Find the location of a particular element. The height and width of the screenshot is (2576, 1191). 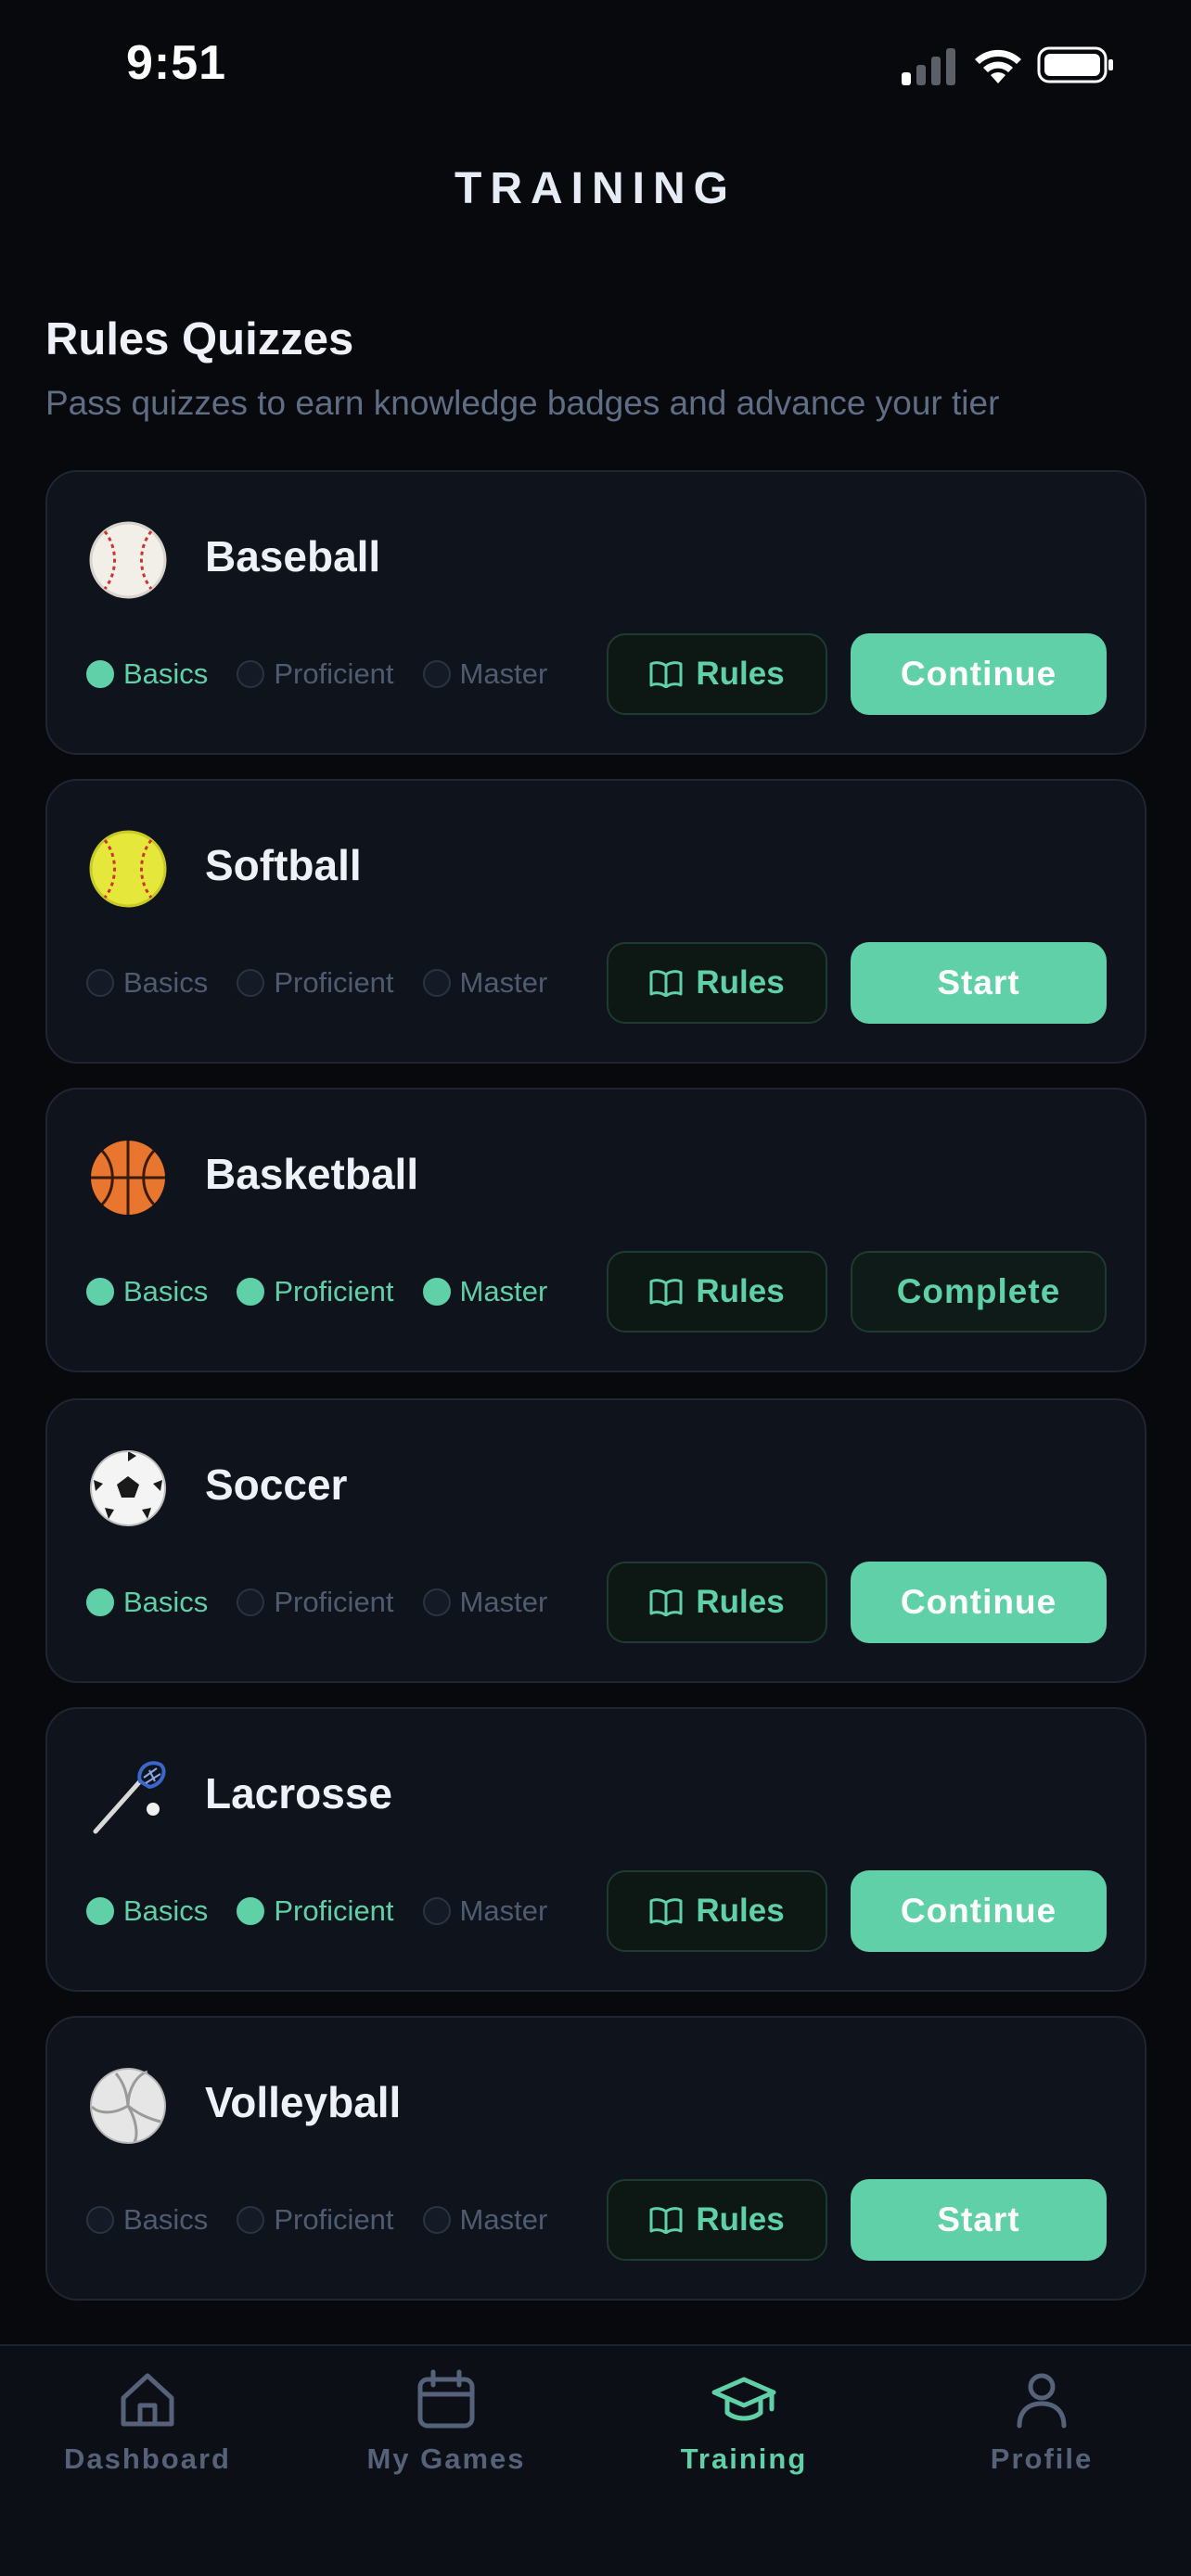

tab-training: Training is located at coordinates (744, 2421).